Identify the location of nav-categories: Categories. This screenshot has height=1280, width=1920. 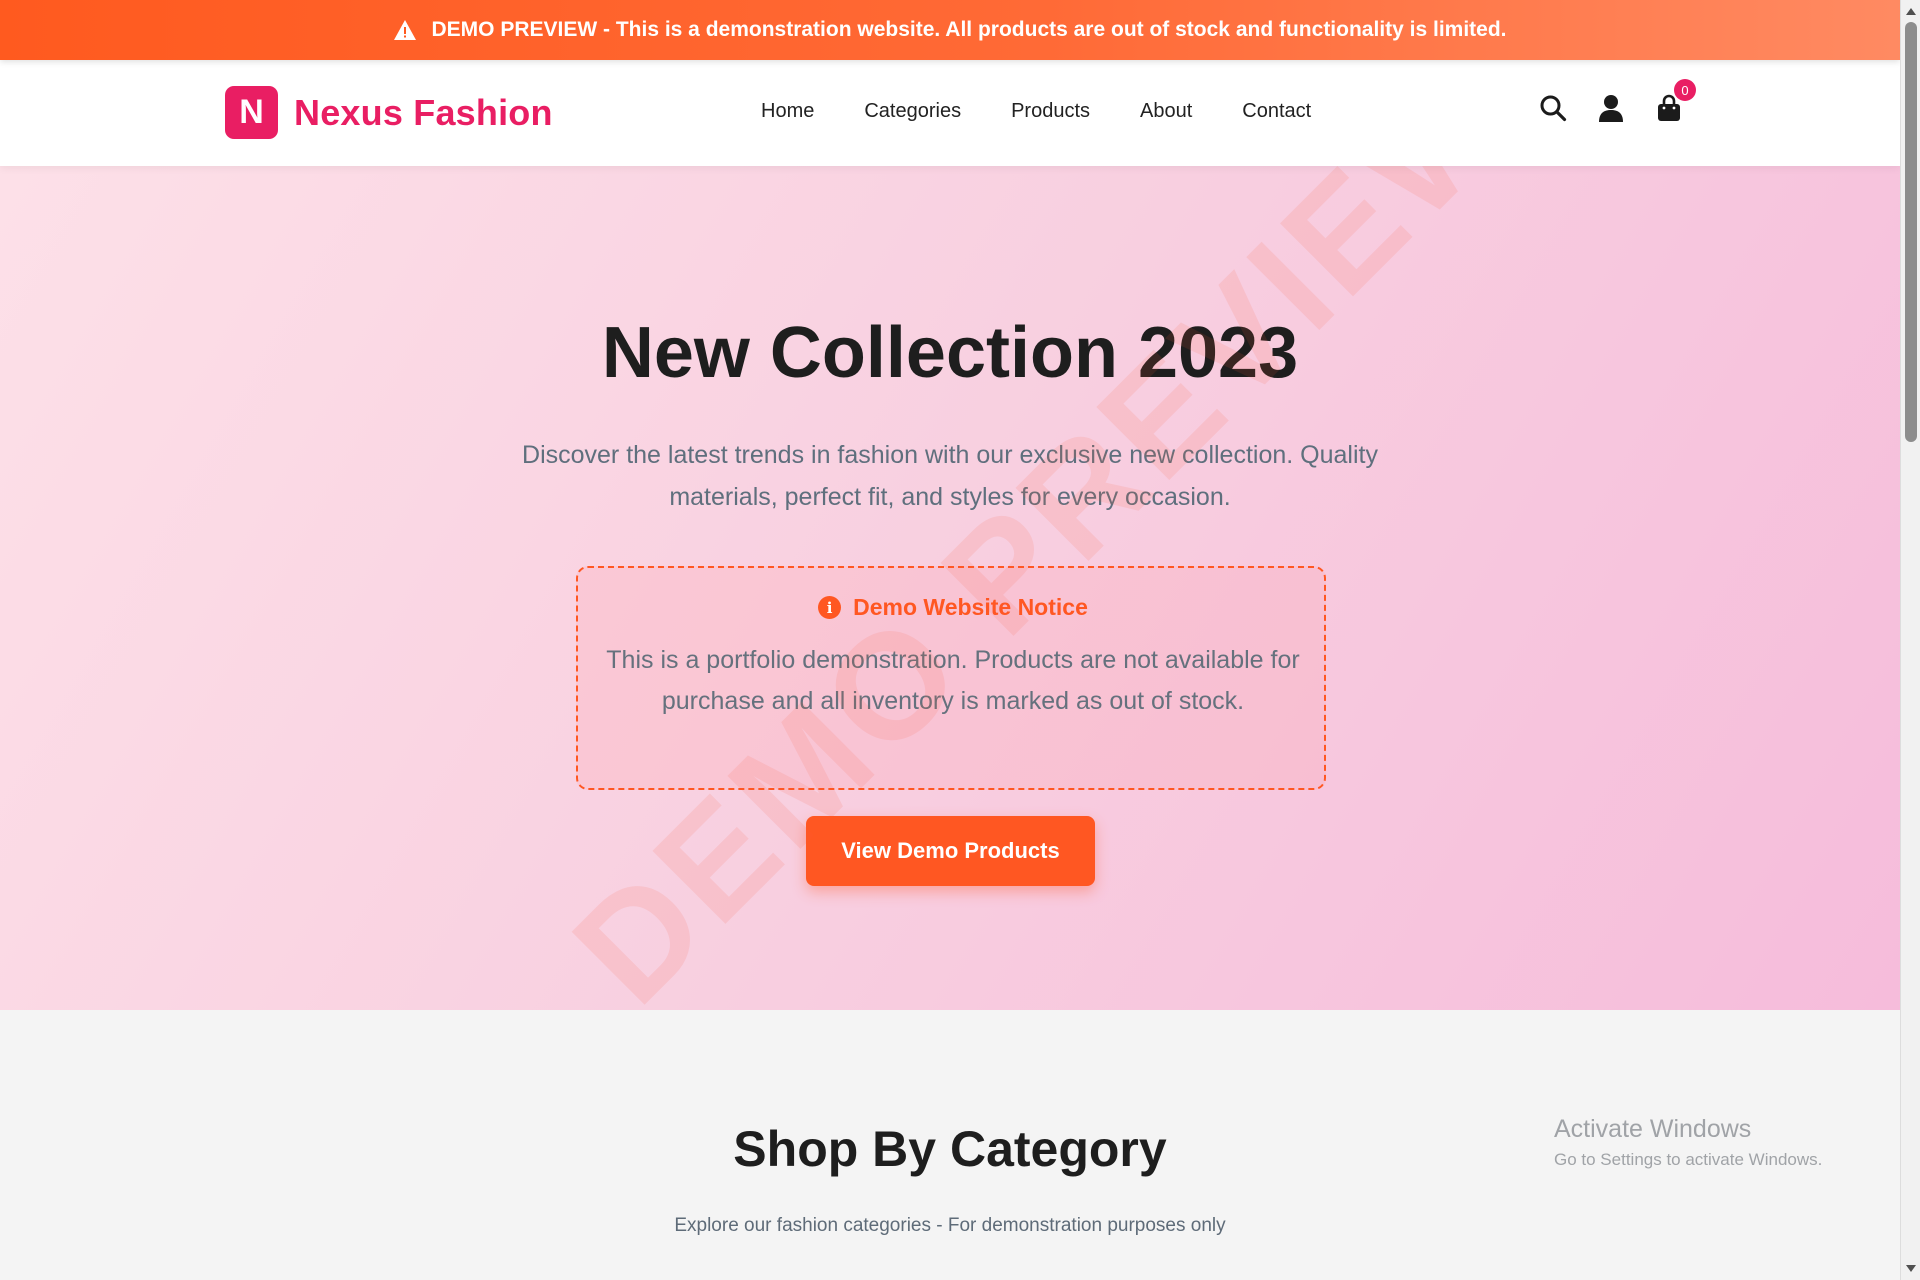
(912, 111).